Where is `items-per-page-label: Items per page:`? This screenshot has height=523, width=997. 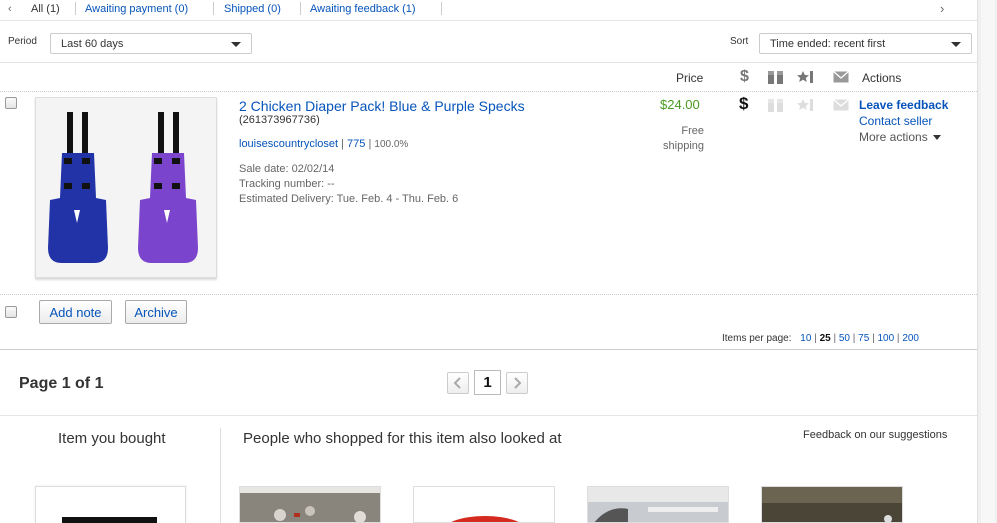 items-per-page-label: Items per page: is located at coordinates (757, 338).